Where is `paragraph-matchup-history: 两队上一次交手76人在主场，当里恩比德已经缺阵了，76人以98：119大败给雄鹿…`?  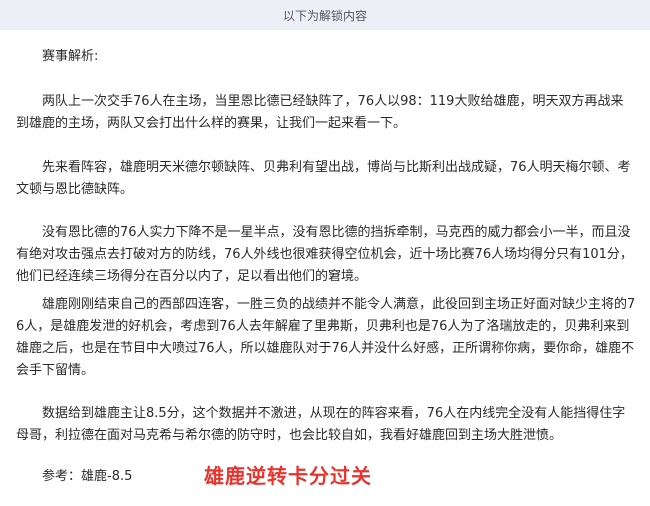
paragraph-matchup-history: 两队上一次交手76人在主场，当里恩比德已经缺阵了，76人以98：119大败给雄鹿… is located at coordinates (320, 112).